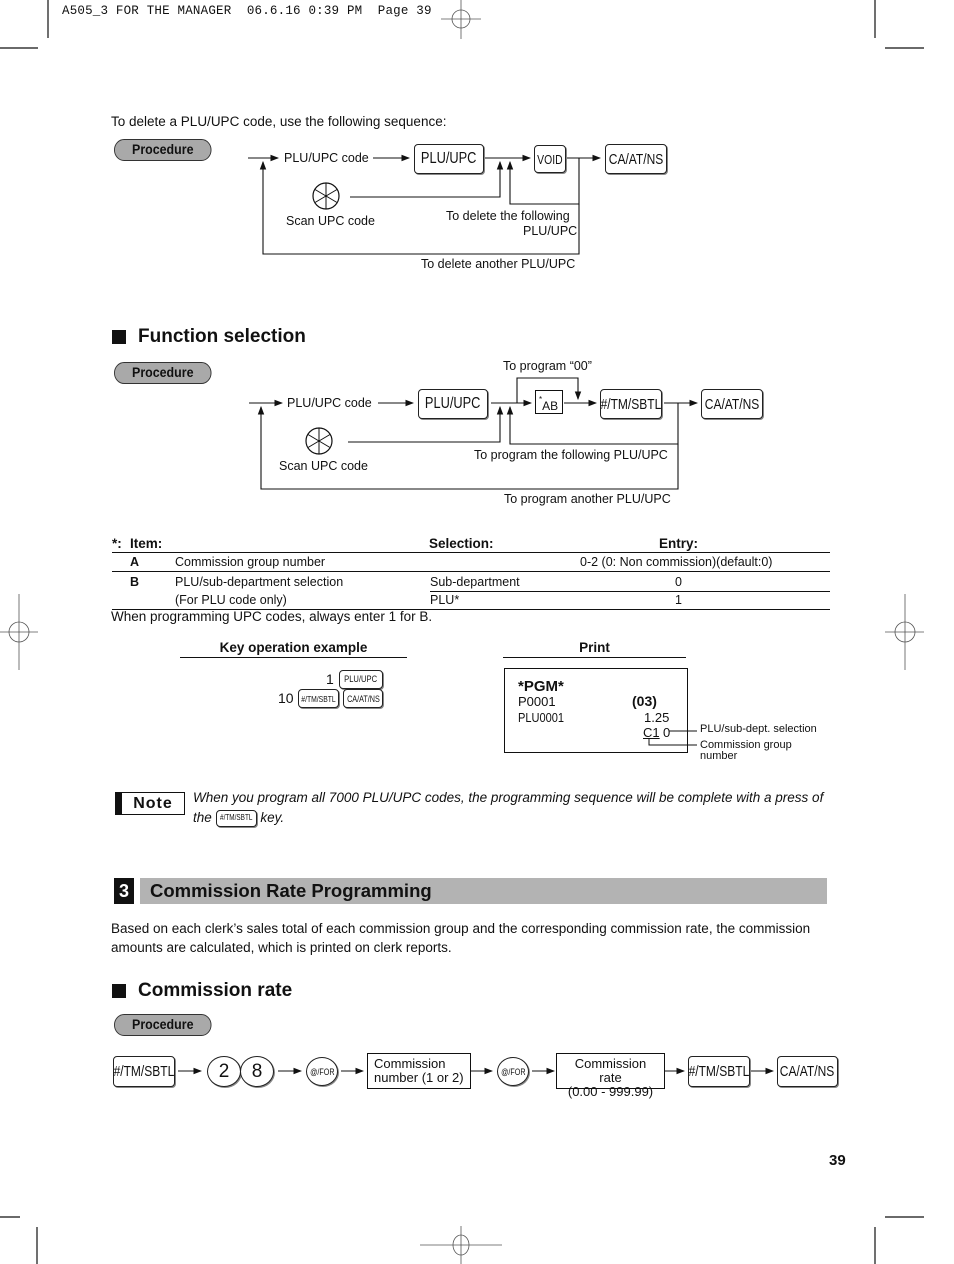 The image size is (954, 1264). Describe the element at coordinates (224, 1071) in the screenshot. I see `digit-2-key: 2` at that location.